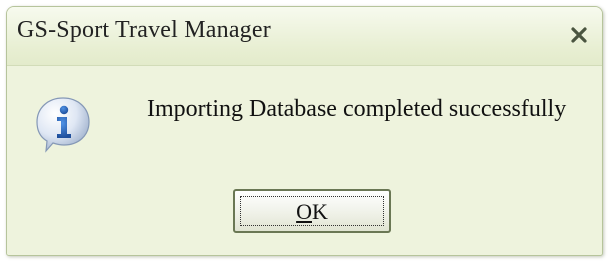 The image size is (609, 262). I want to click on close-icon, so click(579, 35).